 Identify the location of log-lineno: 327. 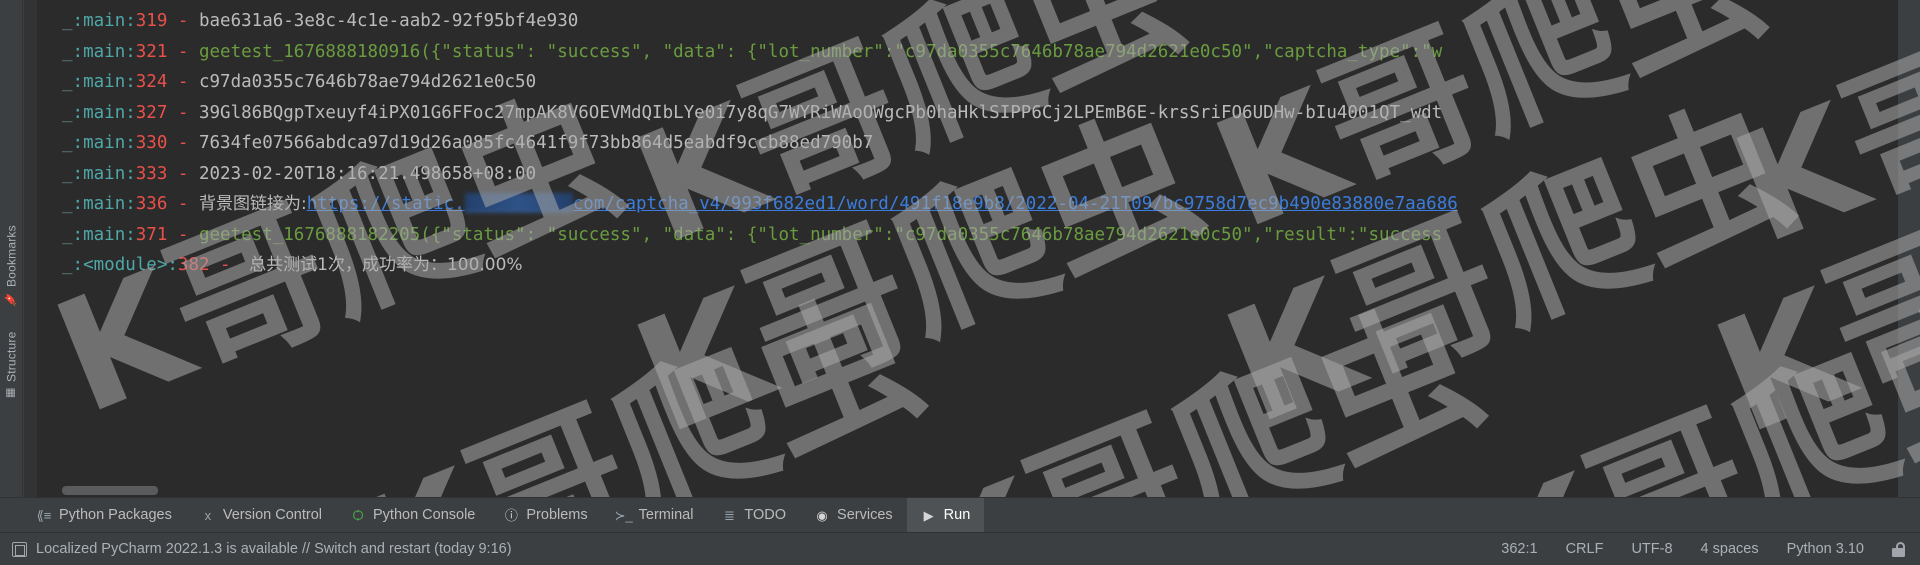
(151, 112).